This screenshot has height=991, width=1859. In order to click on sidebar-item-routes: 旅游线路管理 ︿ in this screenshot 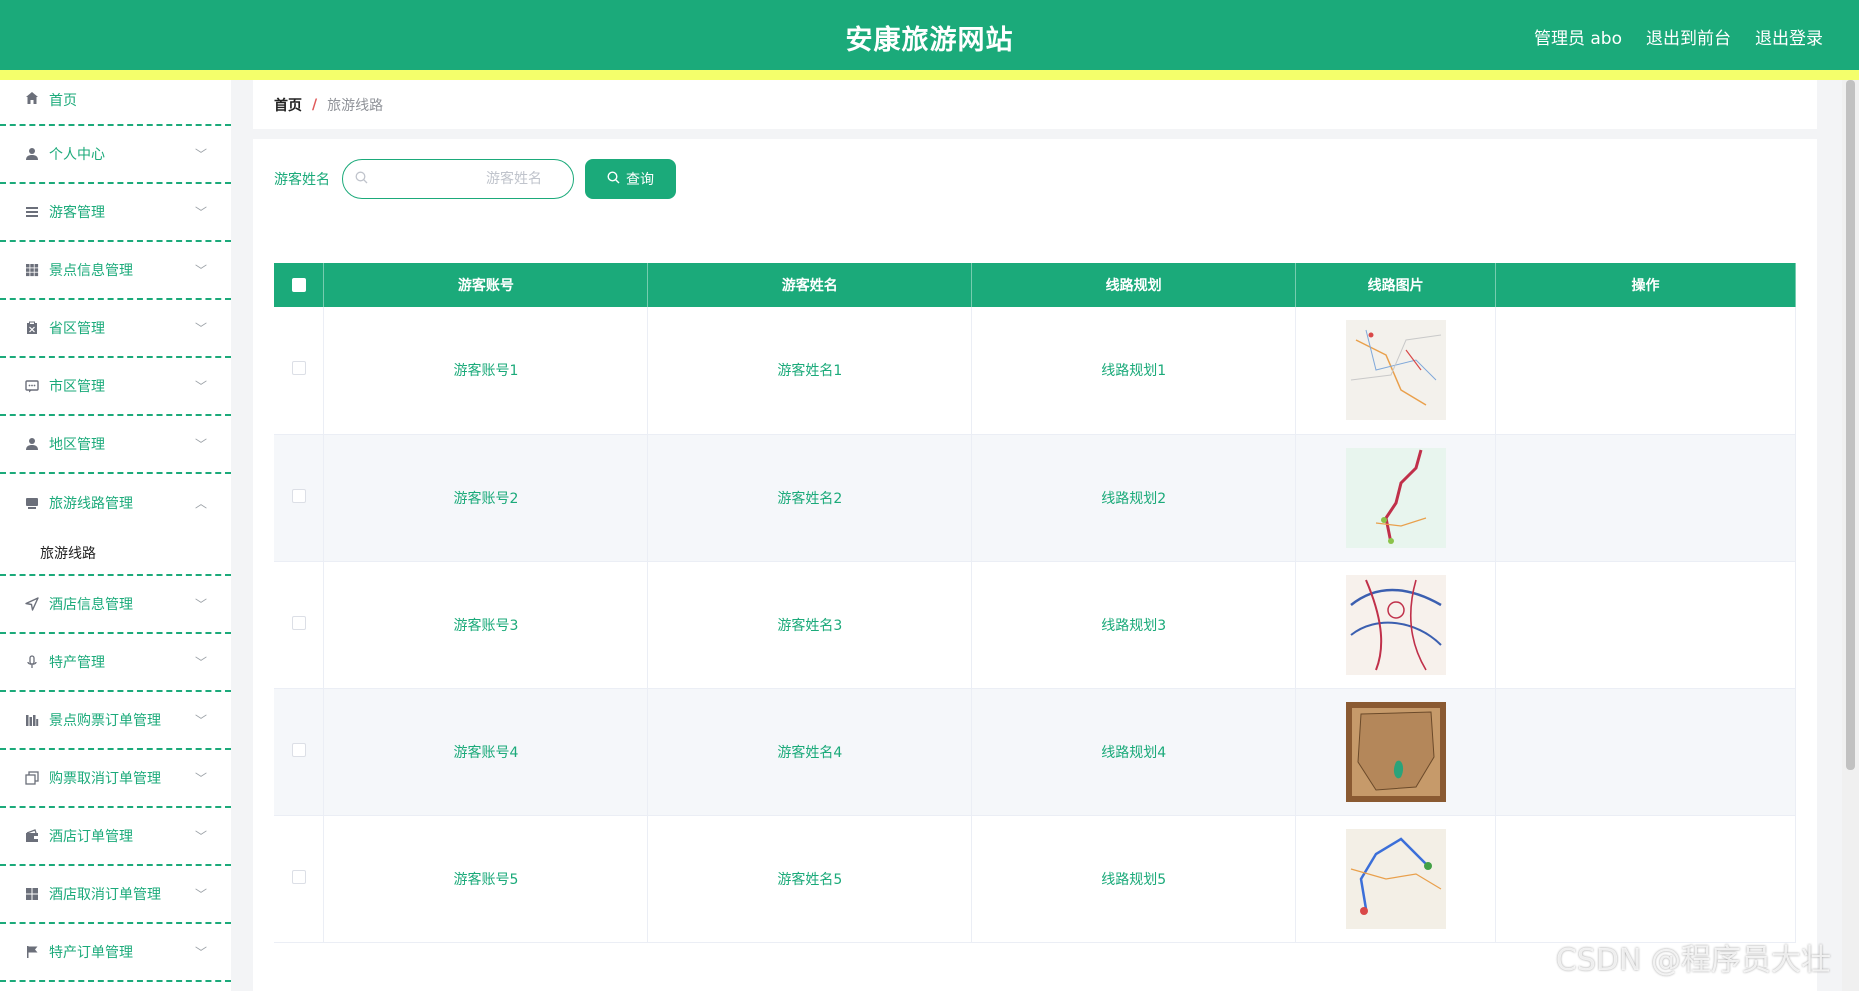, I will do `click(115, 503)`.